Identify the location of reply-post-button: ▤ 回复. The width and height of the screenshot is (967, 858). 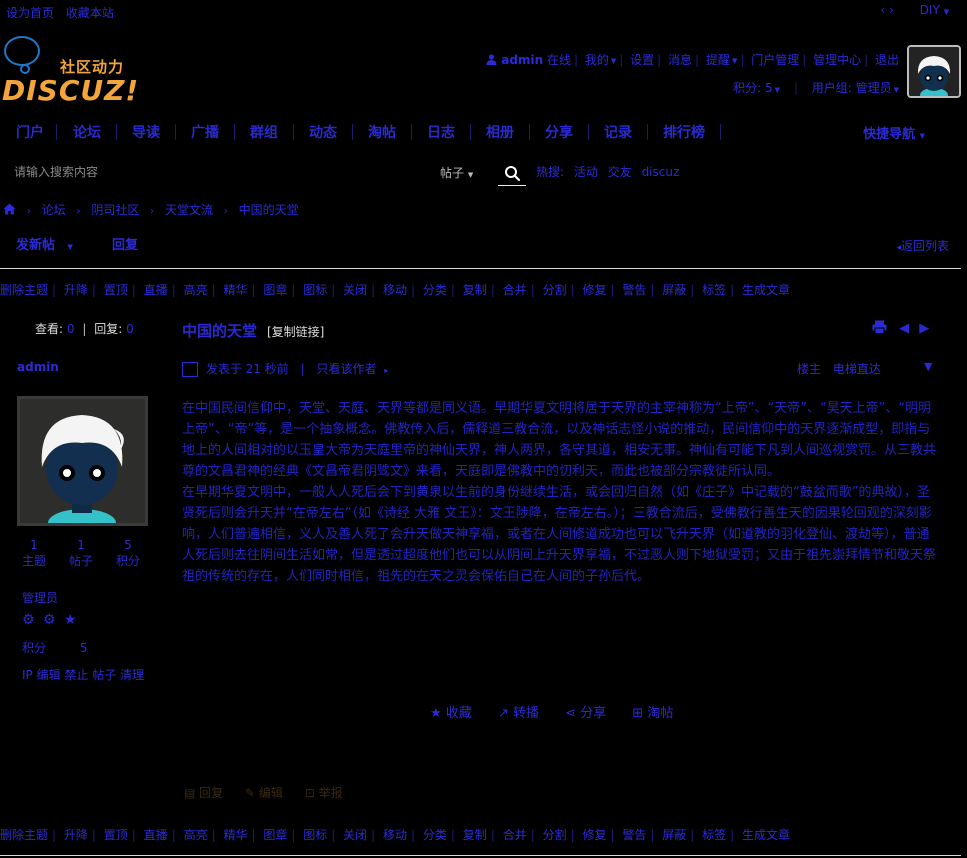
(203, 793).